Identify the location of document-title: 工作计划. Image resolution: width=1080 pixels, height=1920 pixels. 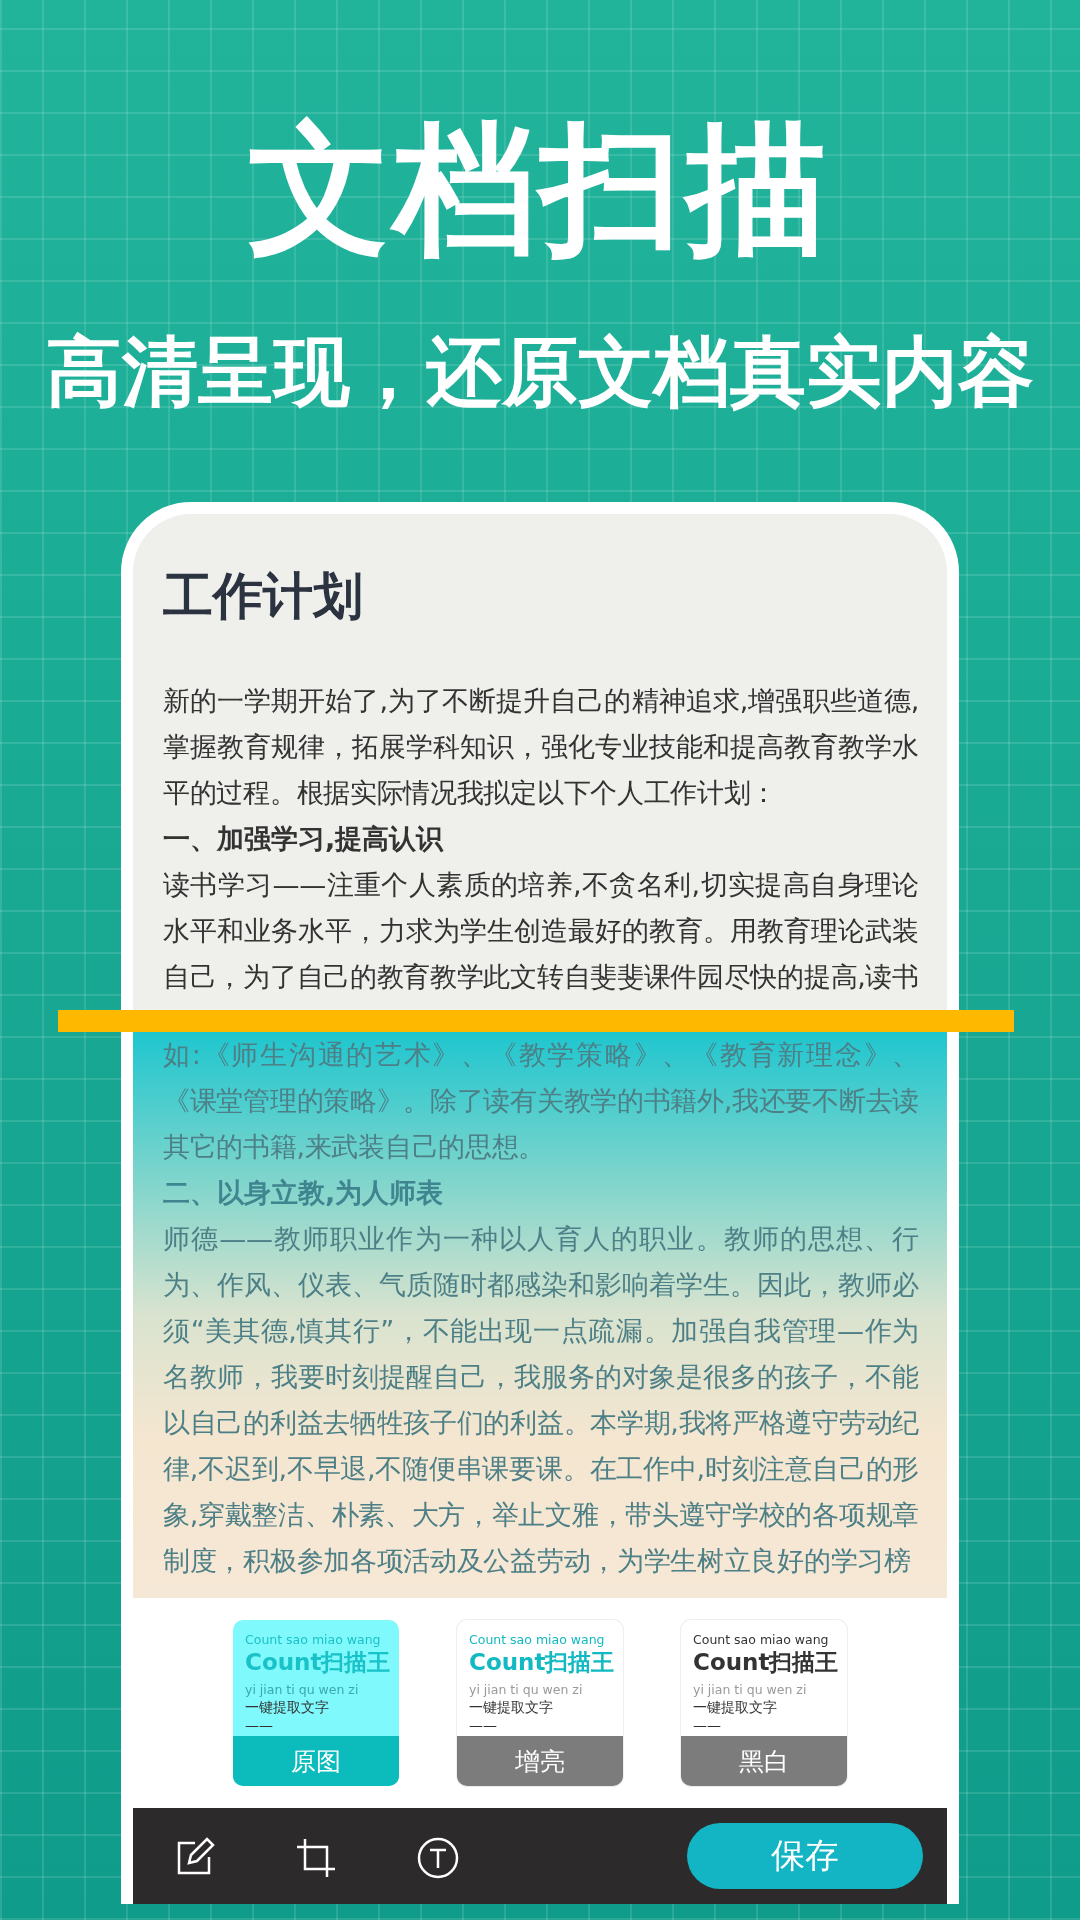
(263, 596).